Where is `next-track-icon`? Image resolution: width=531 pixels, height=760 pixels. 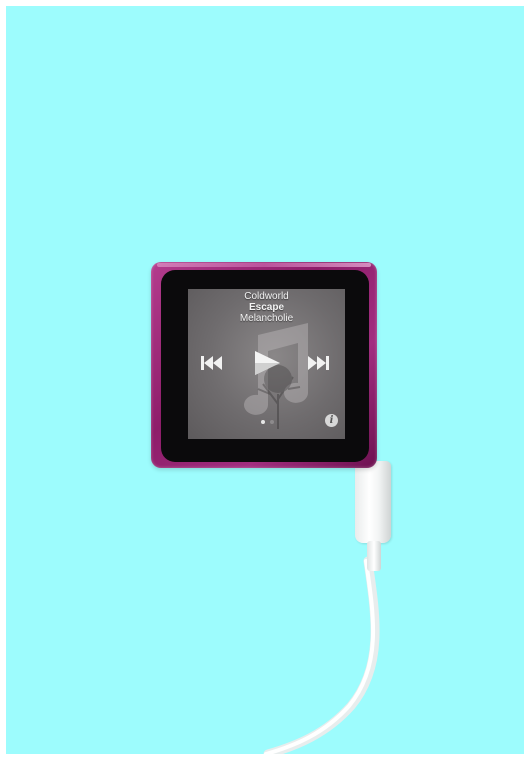 next-track-icon is located at coordinates (318, 363).